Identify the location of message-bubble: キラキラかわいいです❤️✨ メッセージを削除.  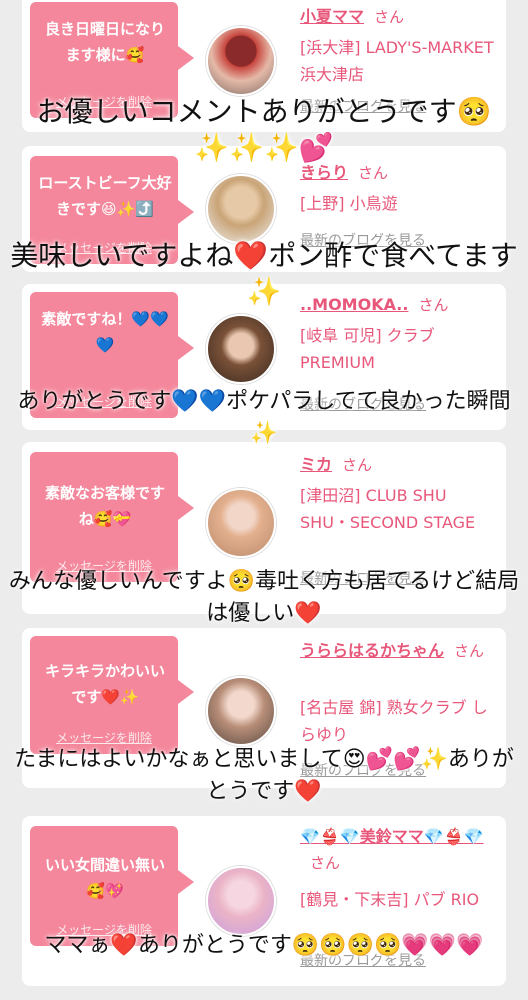
(112, 695).